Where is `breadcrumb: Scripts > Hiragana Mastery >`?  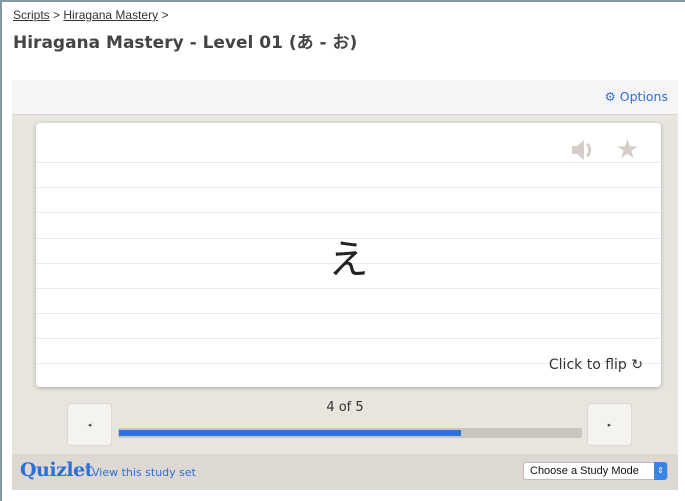
breadcrumb: Scripts > Hiragana Mastery > is located at coordinates (90, 15).